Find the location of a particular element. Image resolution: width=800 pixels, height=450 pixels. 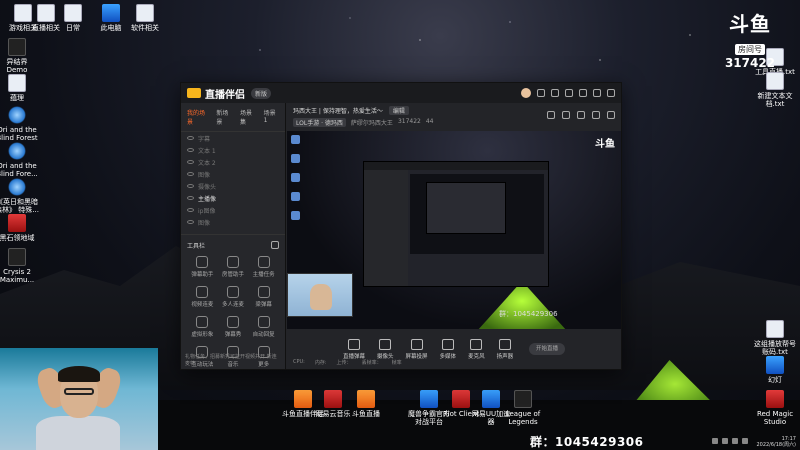

desktop-icon-right-4: Red Magic Studio is located at coordinates (775, 408).